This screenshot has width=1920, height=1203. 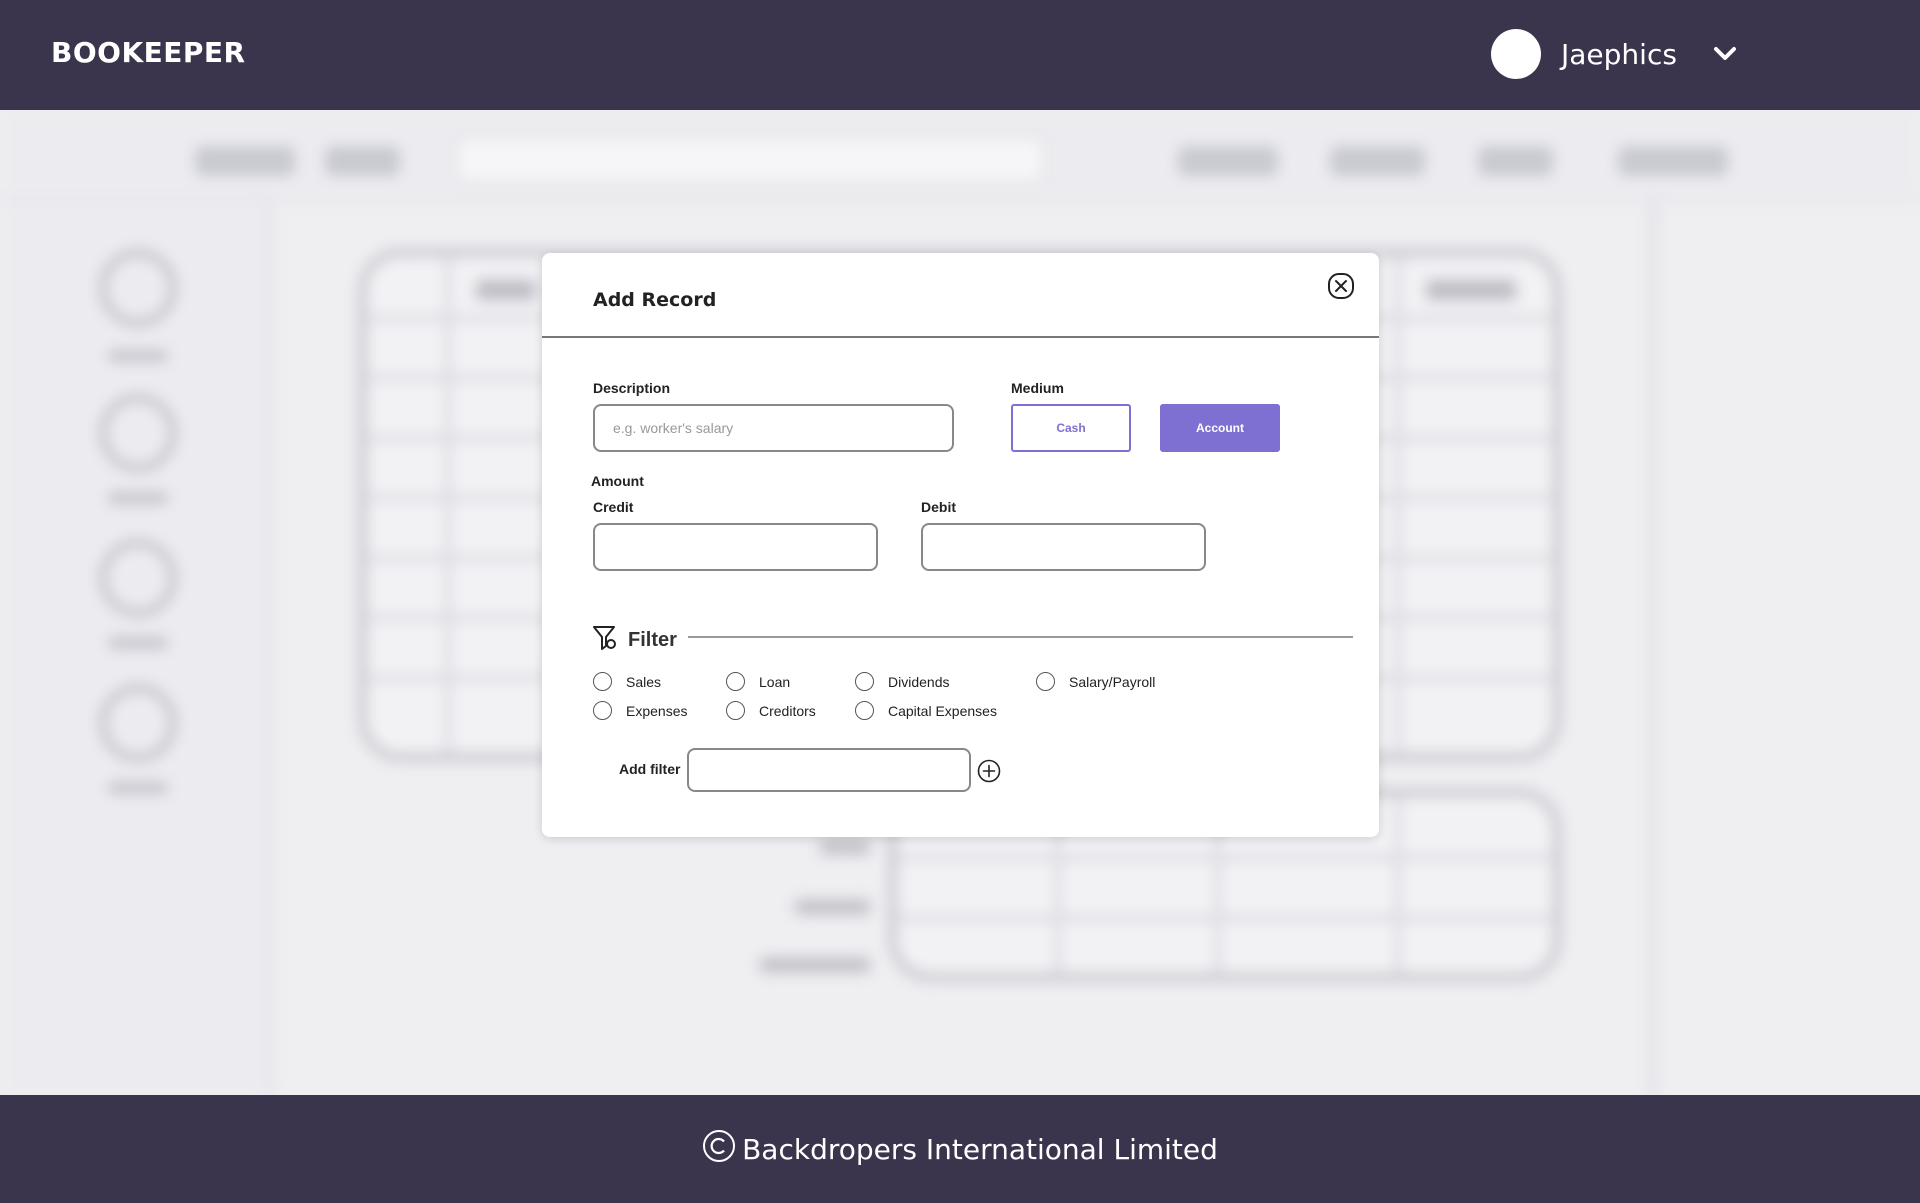 What do you see at coordinates (613, 507) in the screenshot?
I see `credit-label: Credit` at bounding box center [613, 507].